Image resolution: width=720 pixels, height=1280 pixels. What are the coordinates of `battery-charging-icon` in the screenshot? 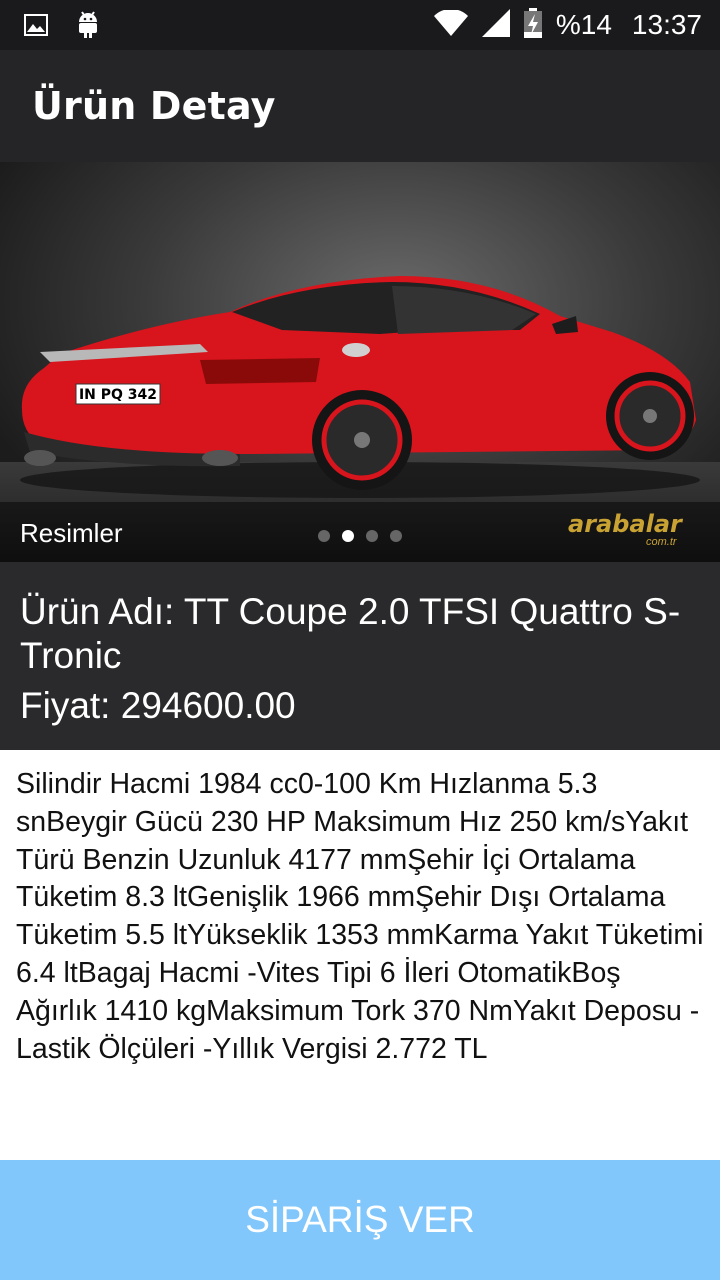 It's located at (532, 25).